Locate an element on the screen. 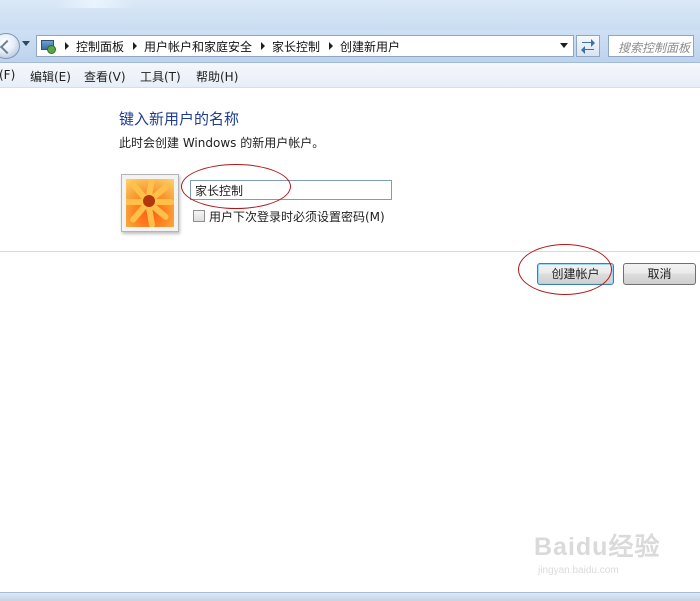  page-title: 键入新用户的名称 is located at coordinates (179, 119).